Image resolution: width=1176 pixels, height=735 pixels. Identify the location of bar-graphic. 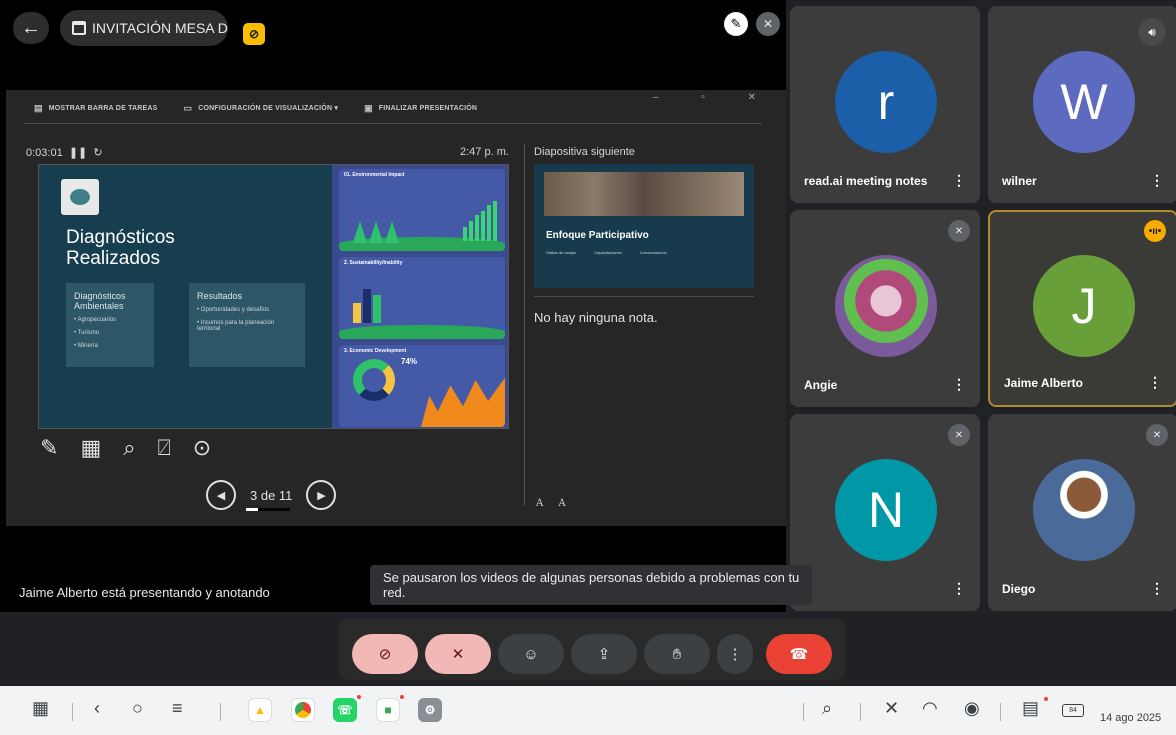
(480, 221).